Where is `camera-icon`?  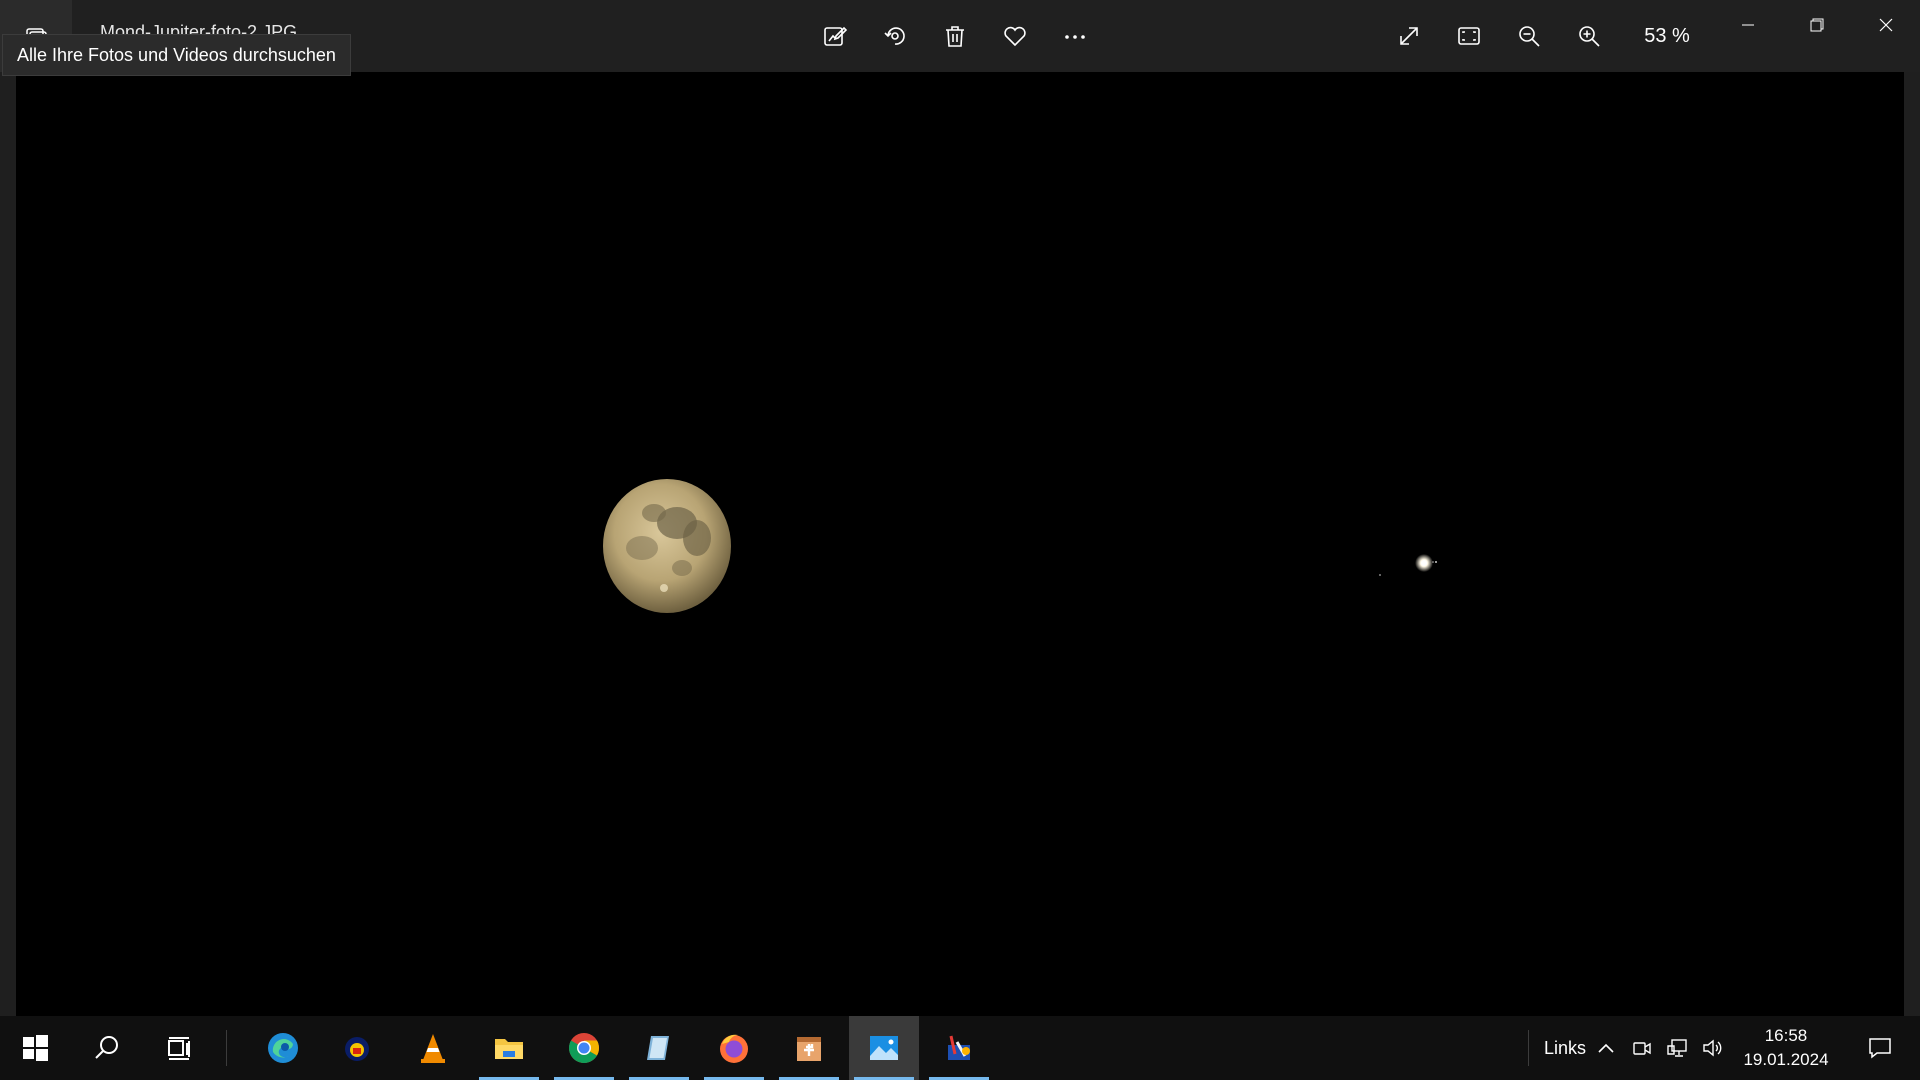 camera-icon is located at coordinates (1642, 1048).